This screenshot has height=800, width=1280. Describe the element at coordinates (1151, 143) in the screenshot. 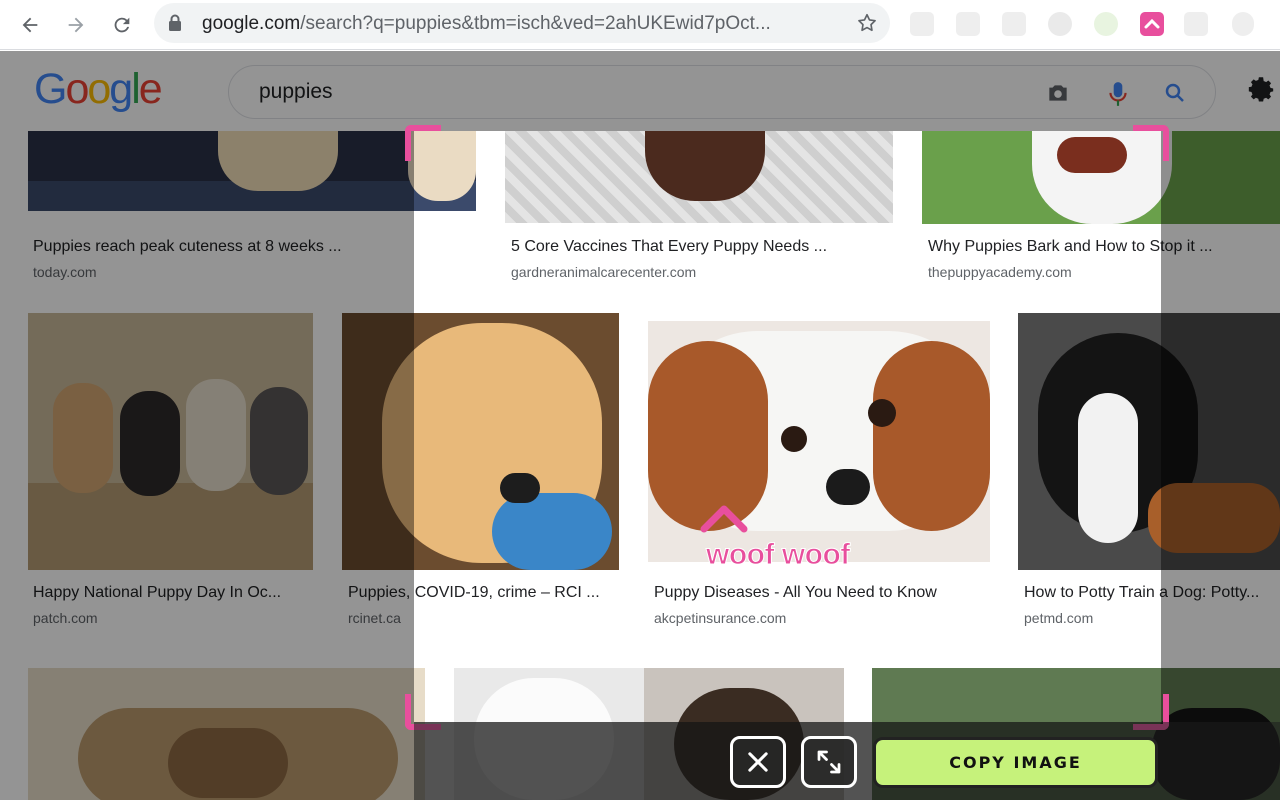

I see `crop-handle-top-right` at that location.